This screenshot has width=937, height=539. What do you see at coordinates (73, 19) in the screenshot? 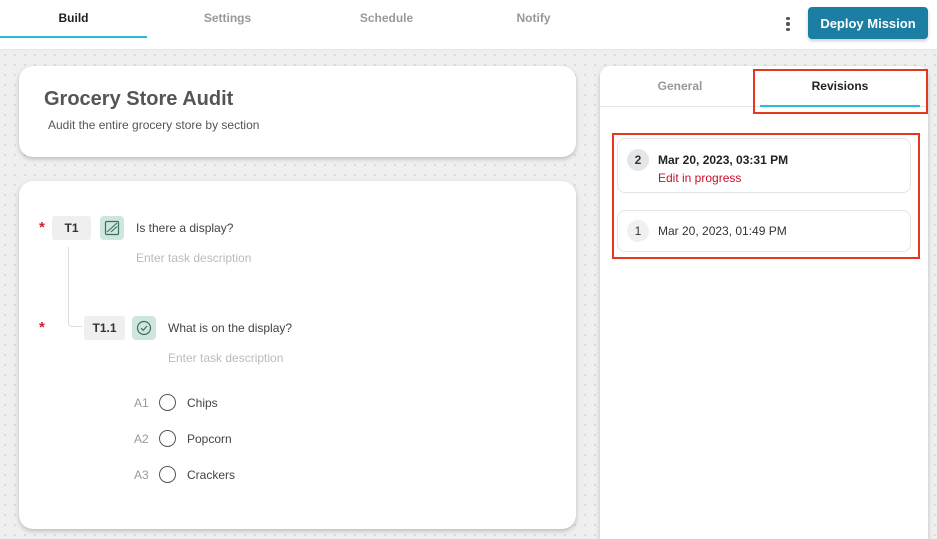
I see `tab-build: Build` at bounding box center [73, 19].